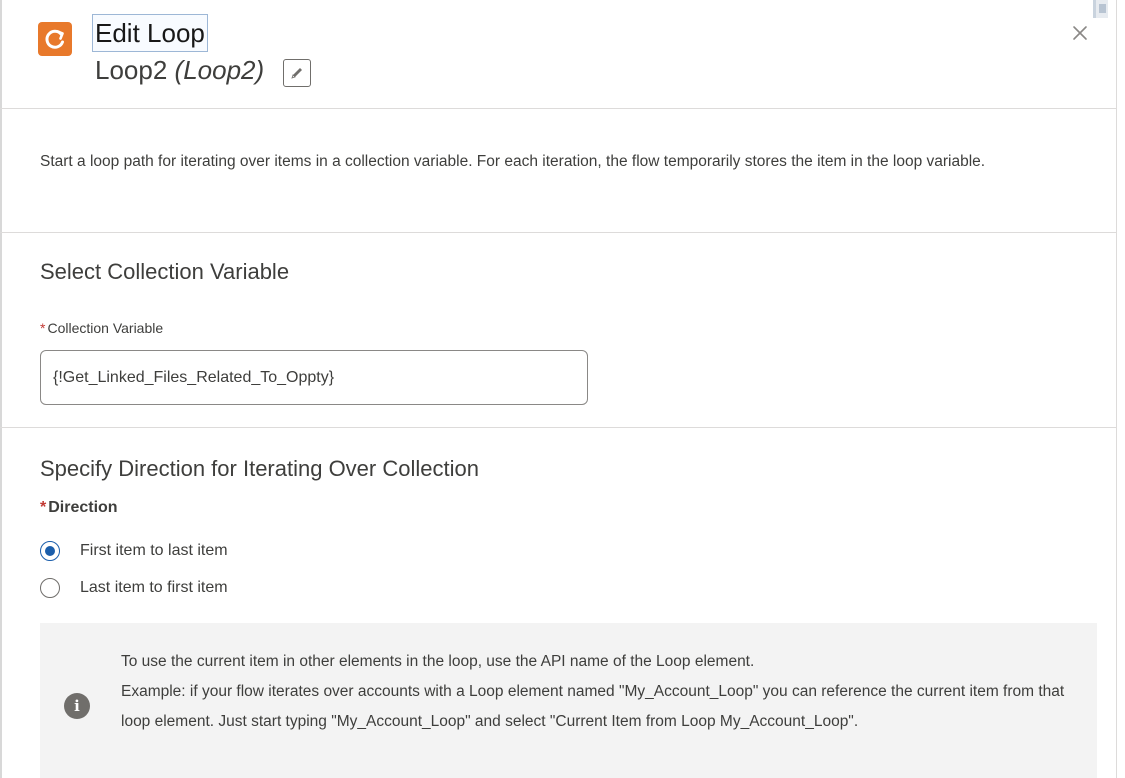 The image size is (1125, 778). What do you see at coordinates (150, 33) in the screenshot?
I see `panel-title: Edit Loop` at bounding box center [150, 33].